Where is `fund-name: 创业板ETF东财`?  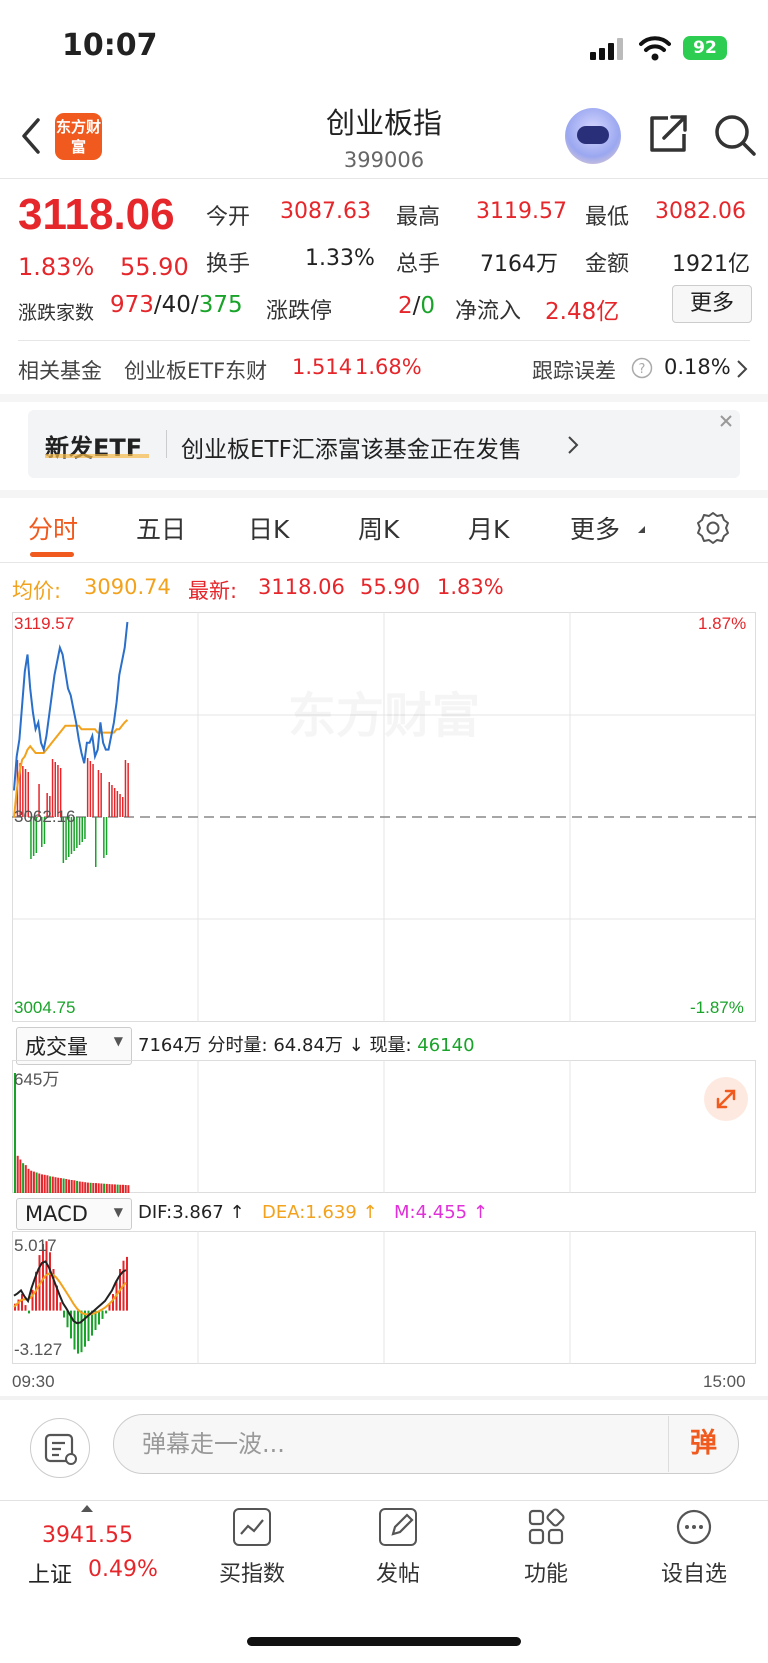 fund-name: 创业板ETF东财 is located at coordinates (195, 370).